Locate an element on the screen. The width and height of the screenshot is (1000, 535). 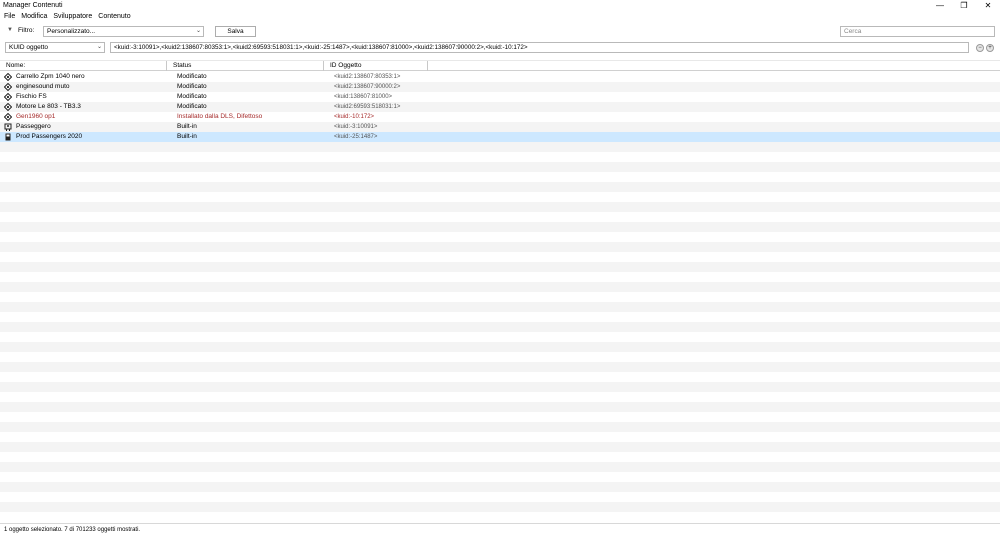
menu-modifica: Modifica is located at coordinates (34, 16).